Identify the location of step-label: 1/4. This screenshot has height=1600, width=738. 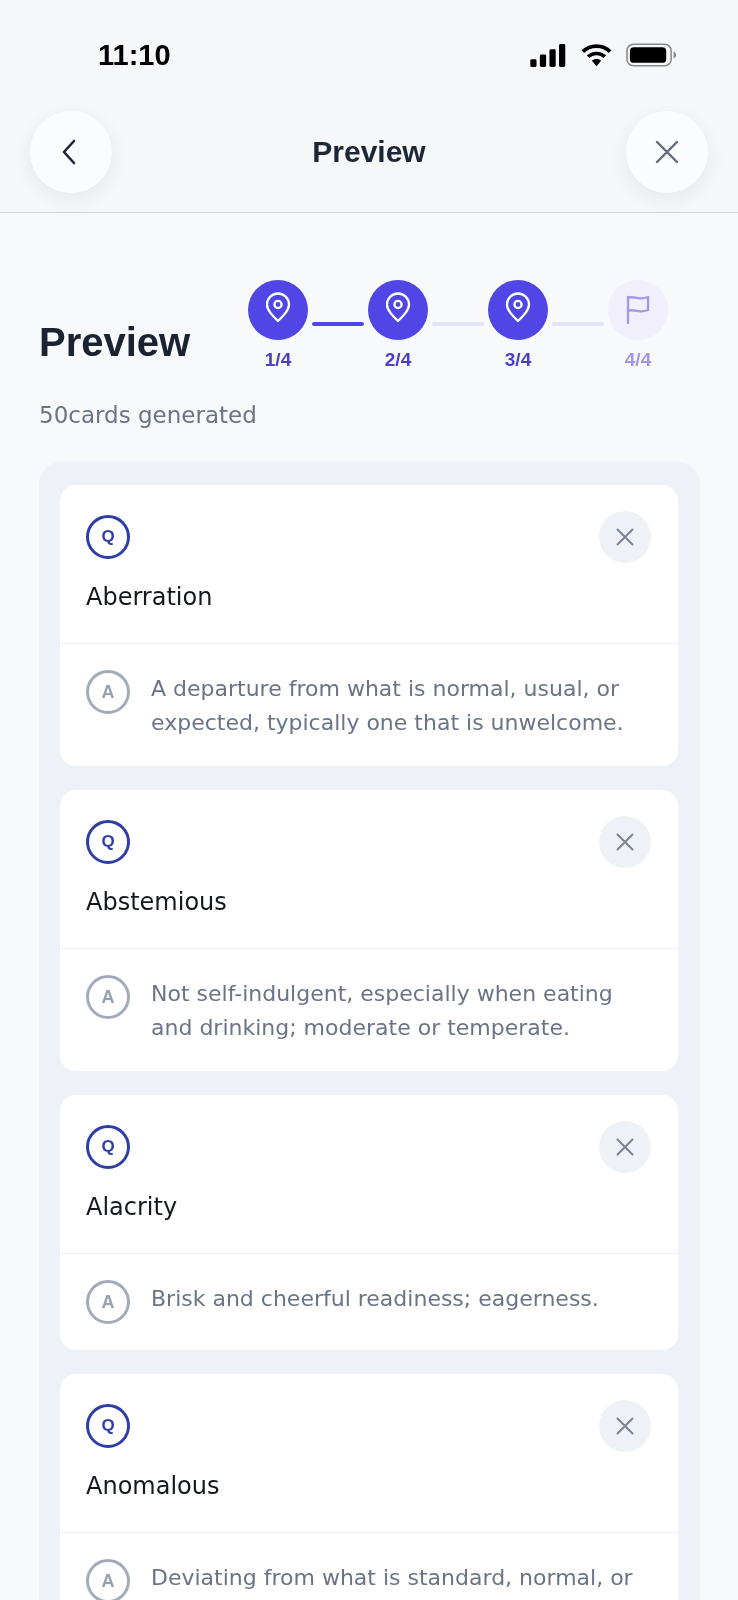
(278, 360).